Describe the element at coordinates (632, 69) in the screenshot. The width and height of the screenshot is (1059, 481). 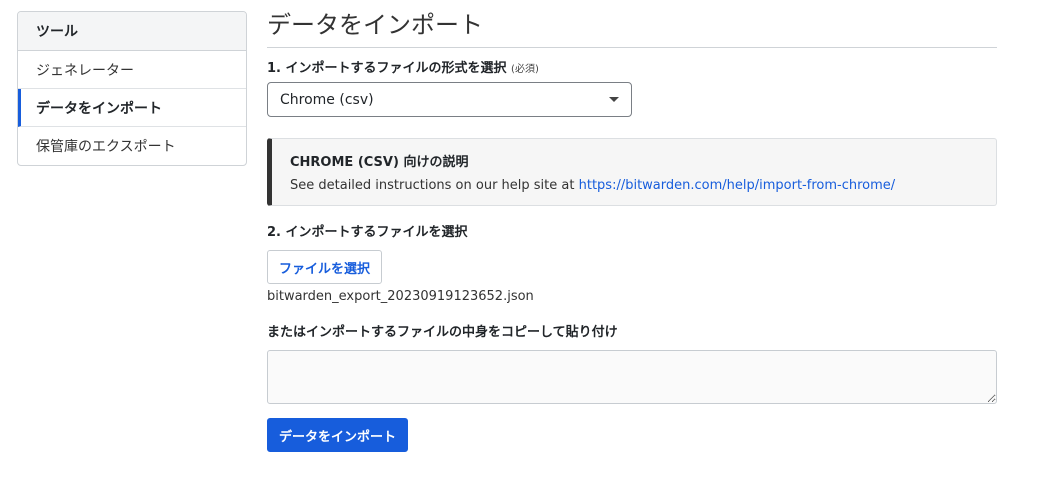
I see `format-label: 1. インポートするファイルの形式を選択 (必須)` at that location.